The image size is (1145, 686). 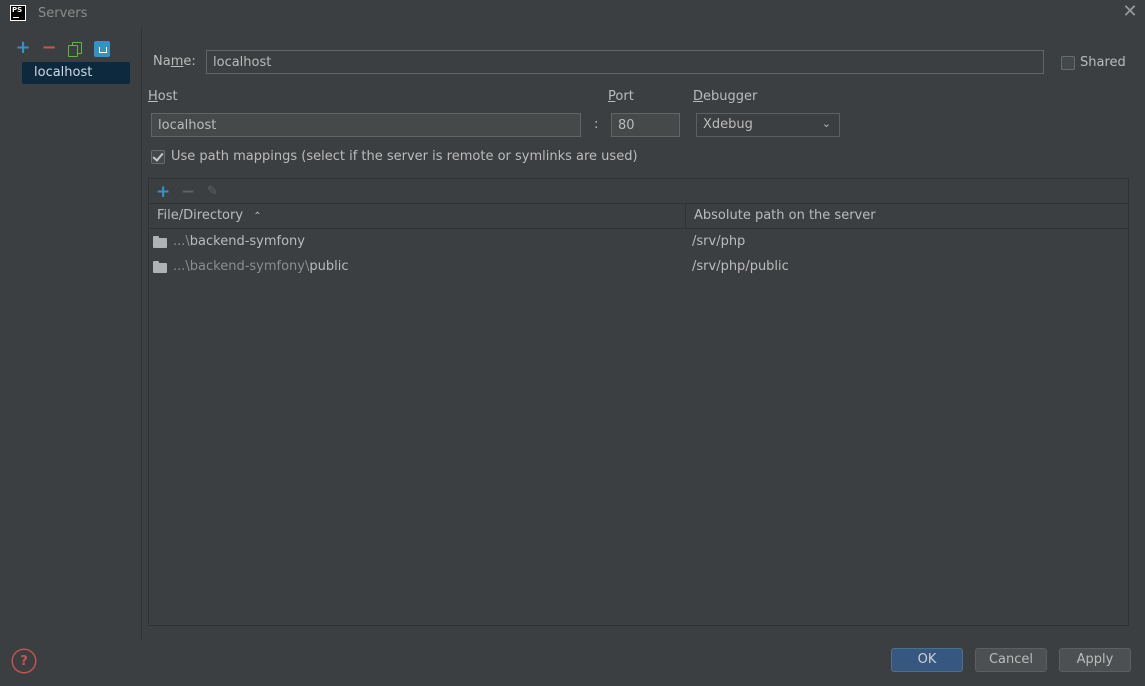 I want to click on debugger-label: Debugger, so click(x=725, y=96).